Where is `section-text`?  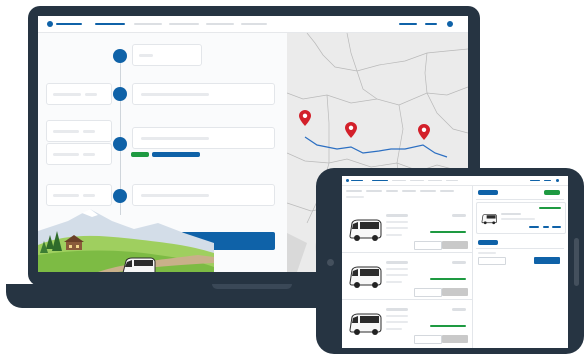 section-text is located at coordinates (487, 253).